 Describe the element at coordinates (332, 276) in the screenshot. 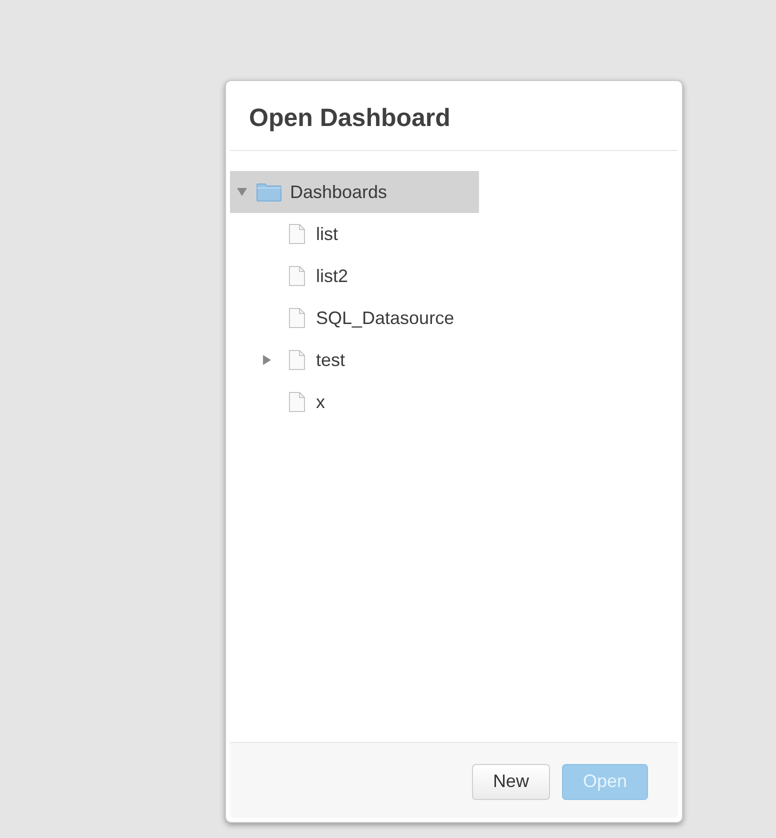

I see `item-label: list2` at that location.